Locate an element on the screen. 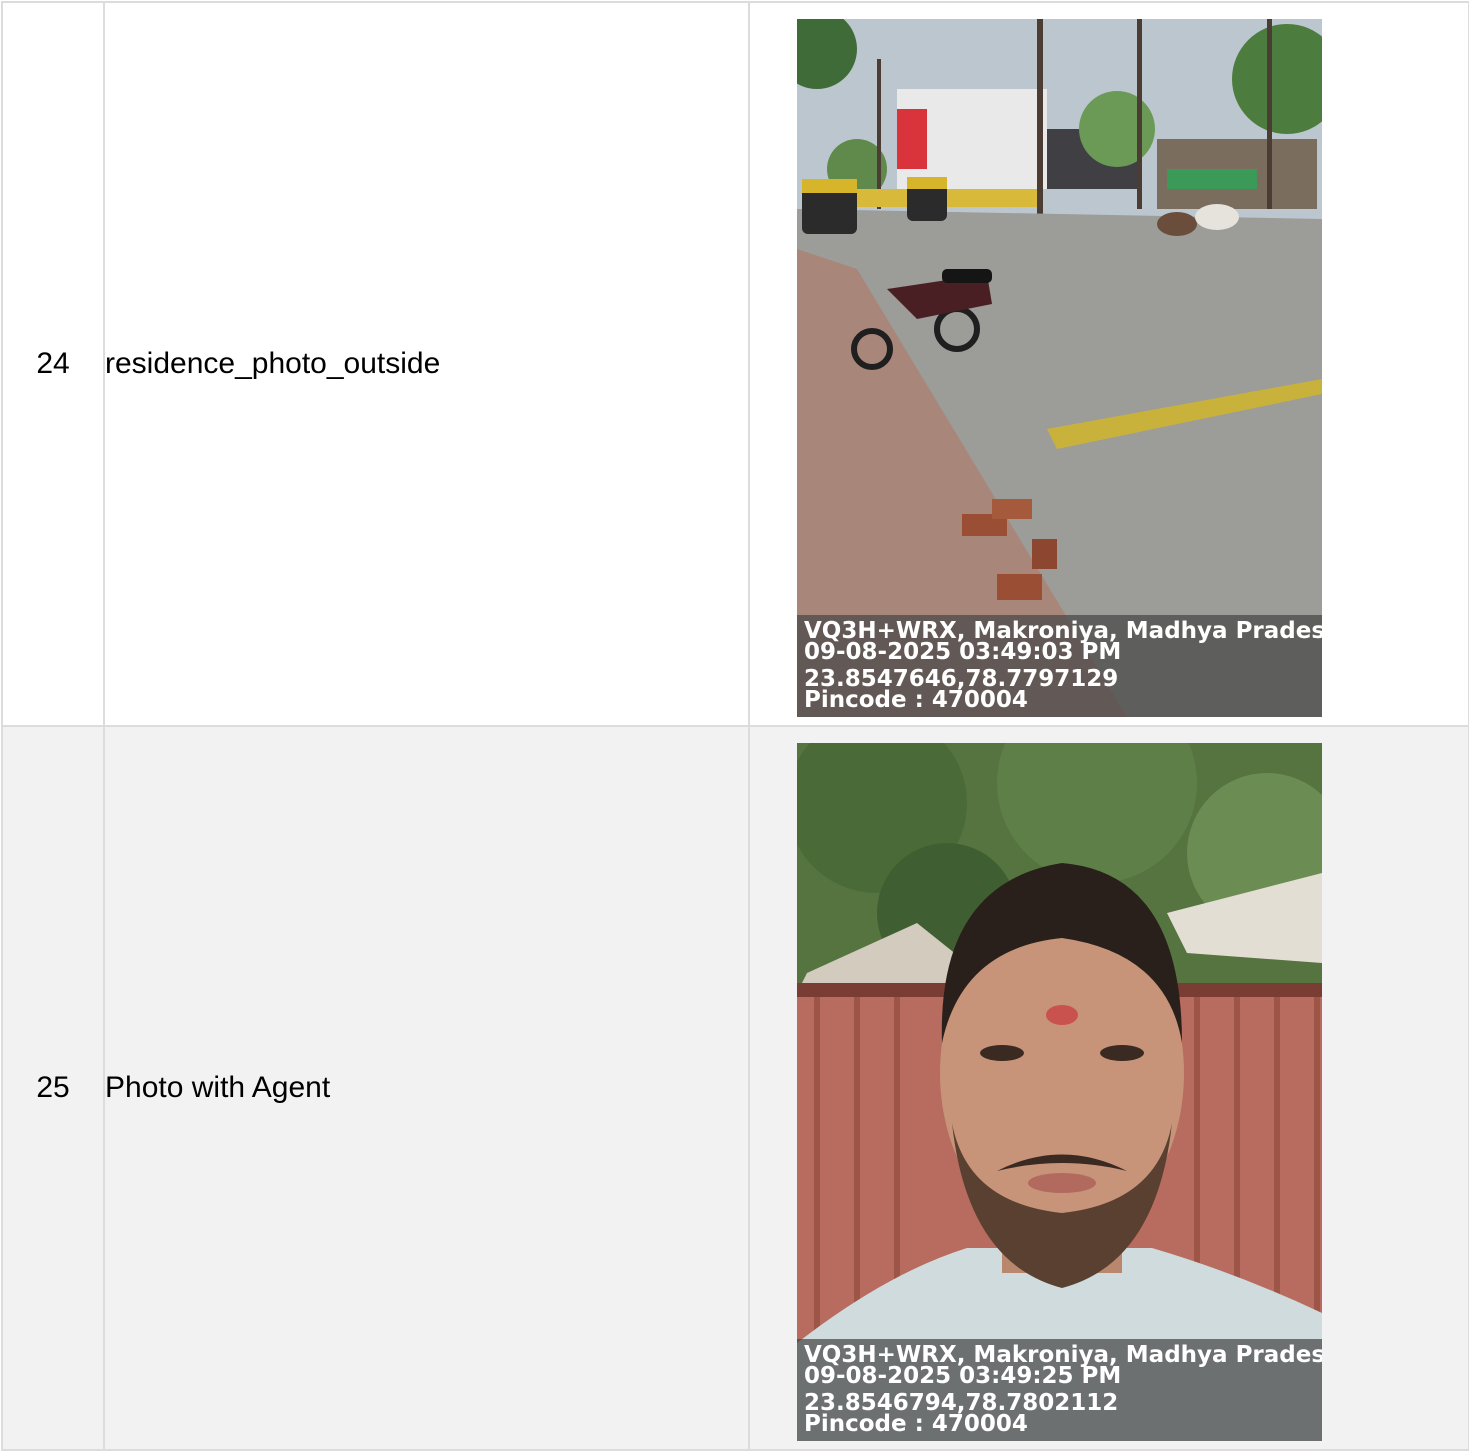 This screenshot has height=1454, width=1469. stamp-datetime: 09-08-2025 03:49:03 PM is located at coordinates (963, 652).